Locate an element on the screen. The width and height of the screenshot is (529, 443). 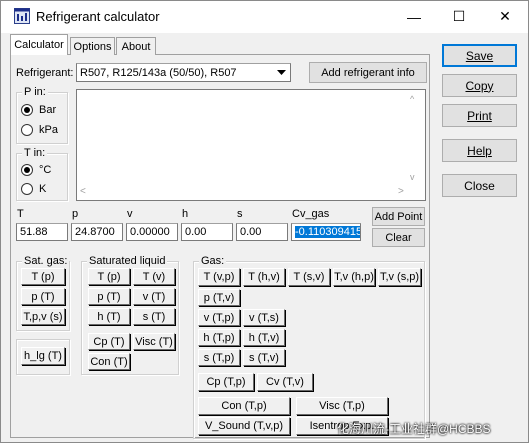
gas-title: Gas: is located at coordinates (213, 261).